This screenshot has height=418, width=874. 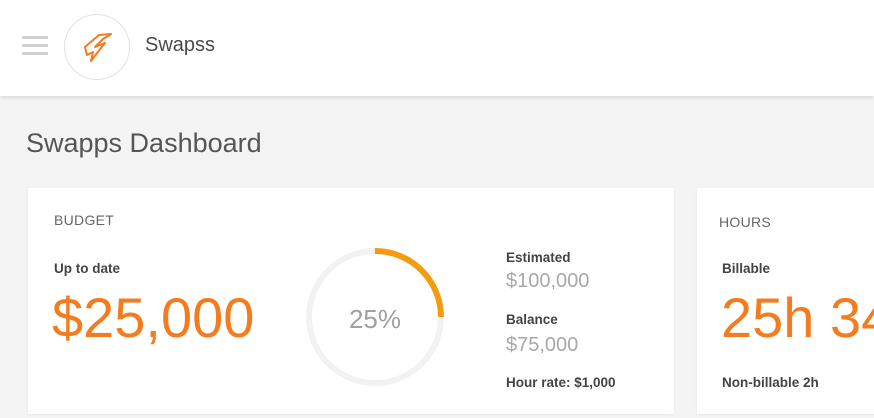 What do you see at coordinates (144, 143) in the screenshot?
I see `page-title: Swapps Dashboard` at bounding box center [144, 143].